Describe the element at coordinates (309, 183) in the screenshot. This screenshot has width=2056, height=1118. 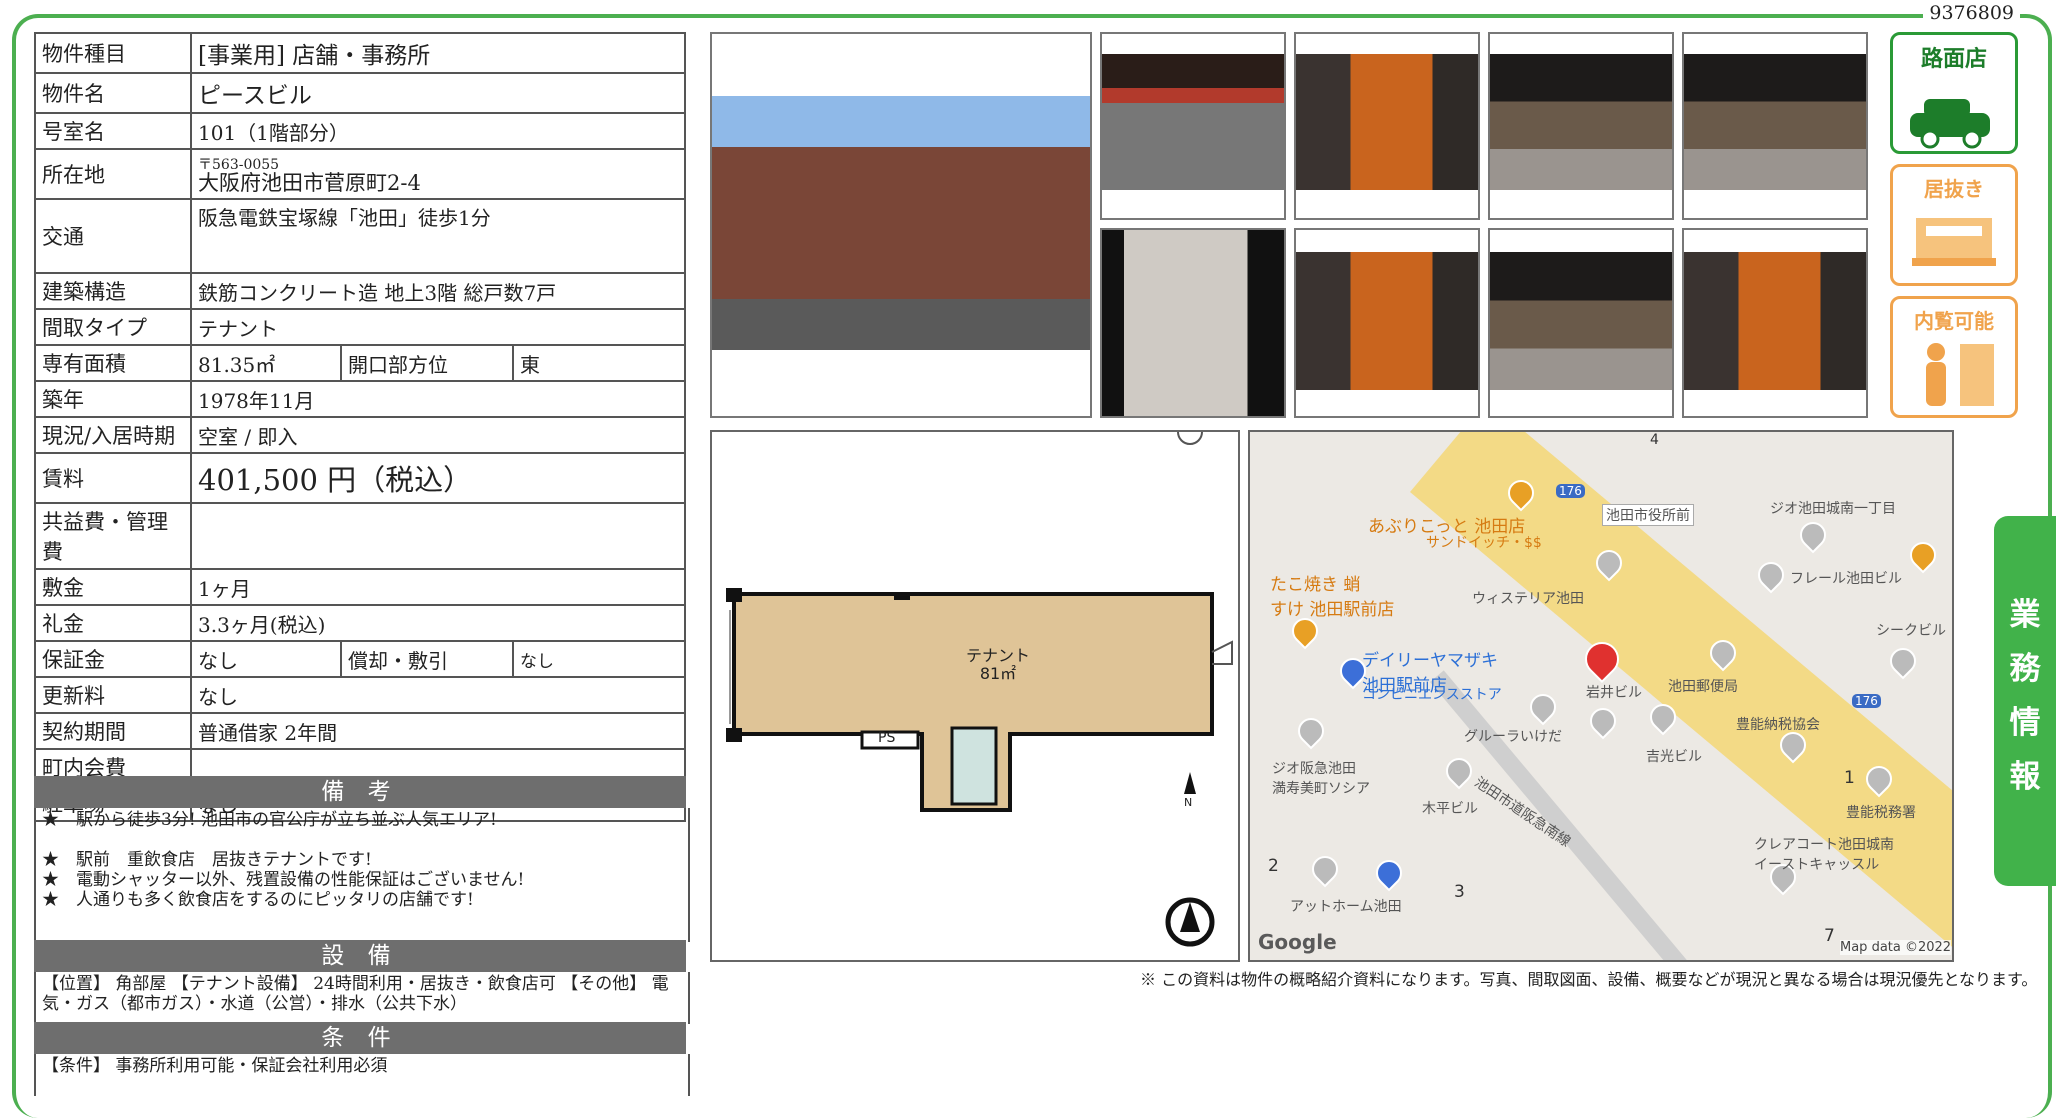
I see `address-value: 大阪府池田市菅原町2-4` at that location.